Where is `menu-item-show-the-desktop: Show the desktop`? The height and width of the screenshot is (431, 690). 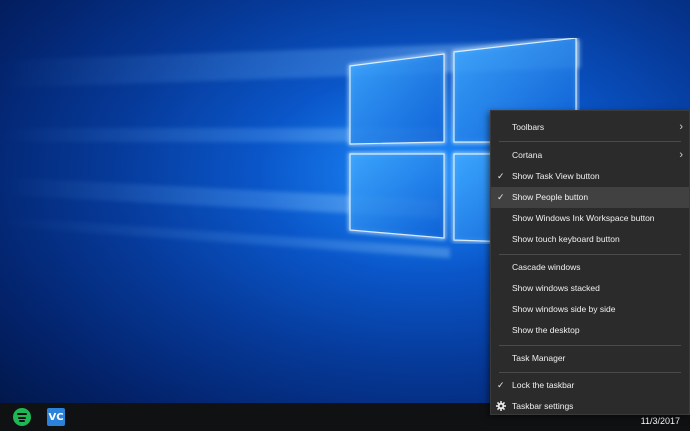
menu-item-show-the-desktop: Show the desktop is located at coordinates (590, 330).